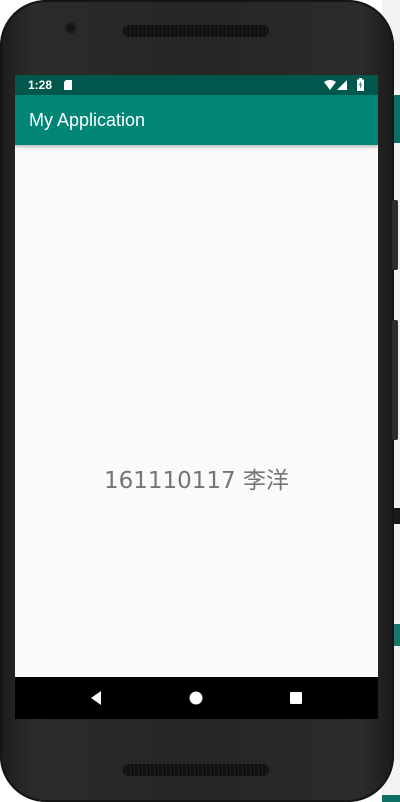  I want to click on volume-button, so click(395, 380).